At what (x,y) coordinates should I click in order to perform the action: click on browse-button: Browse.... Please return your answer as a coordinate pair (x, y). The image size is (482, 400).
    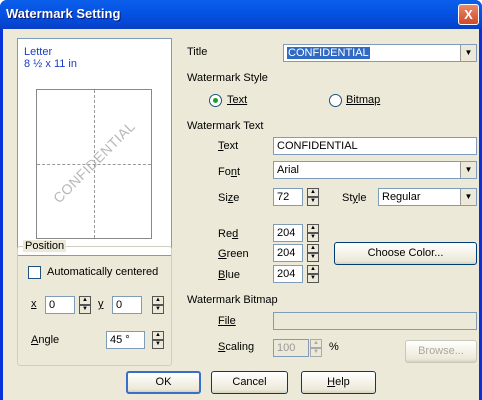
    Looking at the image, I should click on (441, 351).